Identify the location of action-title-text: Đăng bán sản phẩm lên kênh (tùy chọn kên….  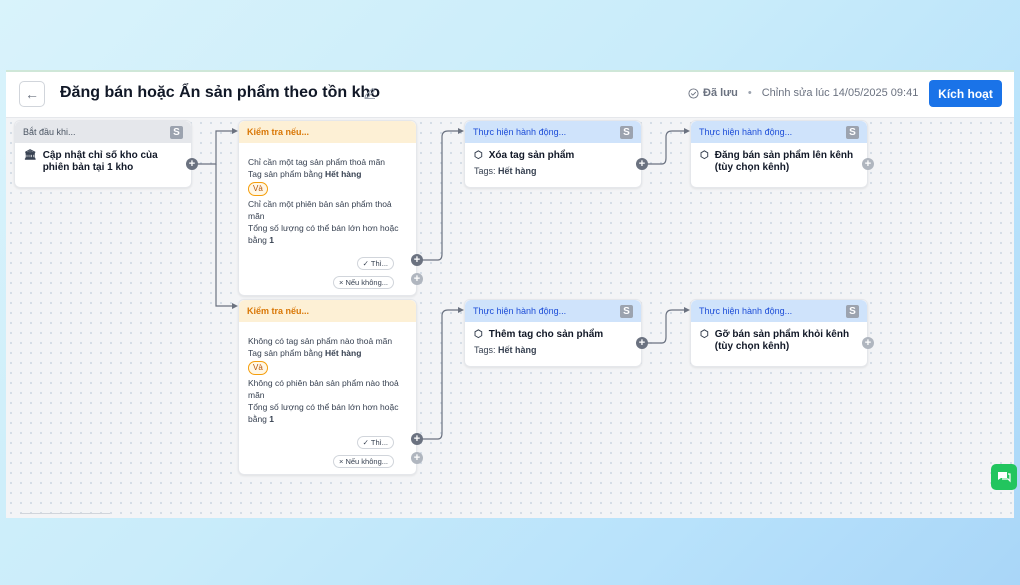
(784, 161).